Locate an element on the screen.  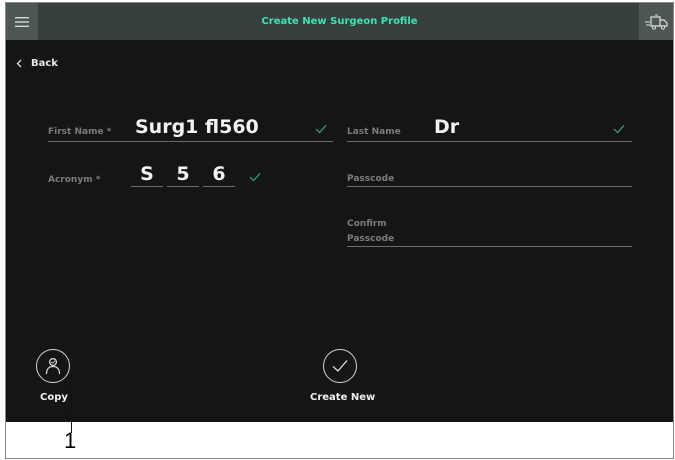
page-title: Create New Surgeon Profile is located at coordinates (339, 21).